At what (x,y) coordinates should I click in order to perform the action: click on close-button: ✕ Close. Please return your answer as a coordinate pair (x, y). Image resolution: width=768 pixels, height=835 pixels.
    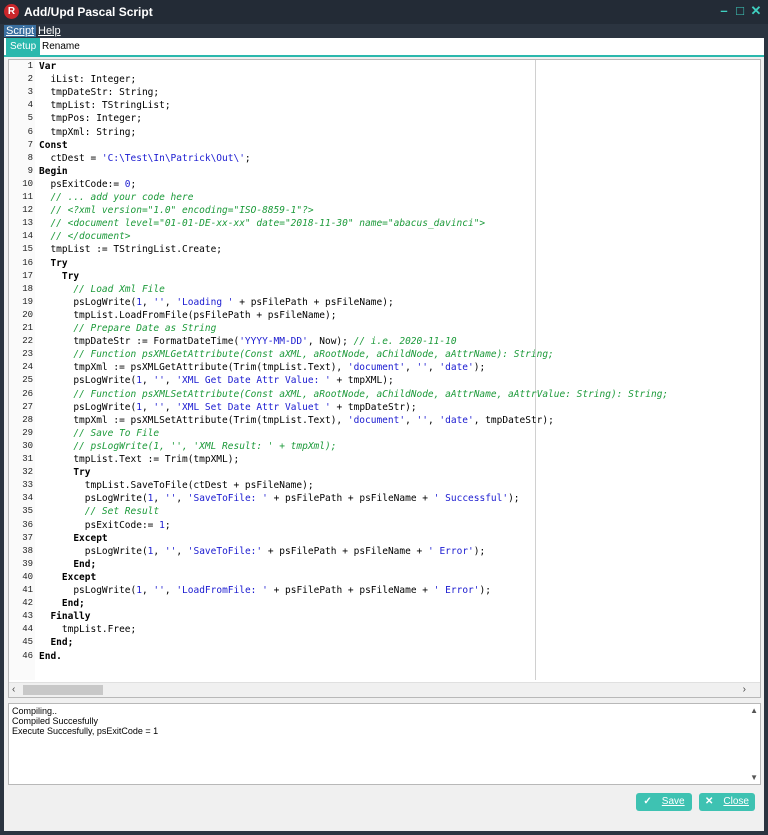
    Looking at the image, I should click on (727, 802).